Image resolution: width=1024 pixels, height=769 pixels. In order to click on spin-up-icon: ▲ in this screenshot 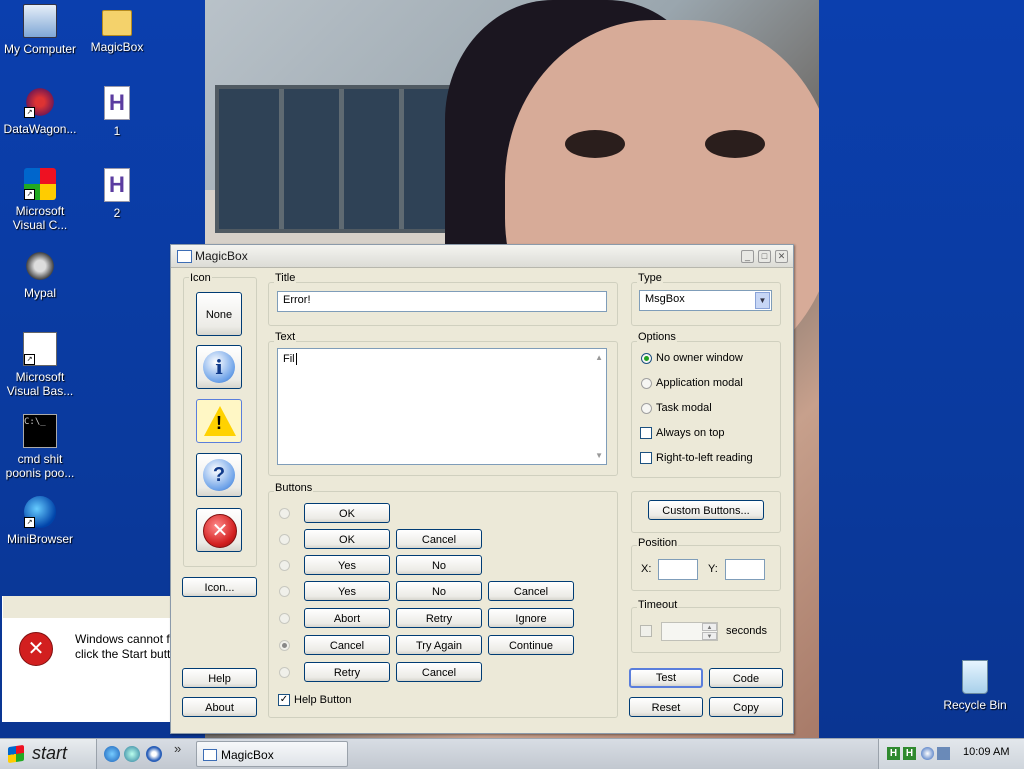, I will do `click(709, 627)`.